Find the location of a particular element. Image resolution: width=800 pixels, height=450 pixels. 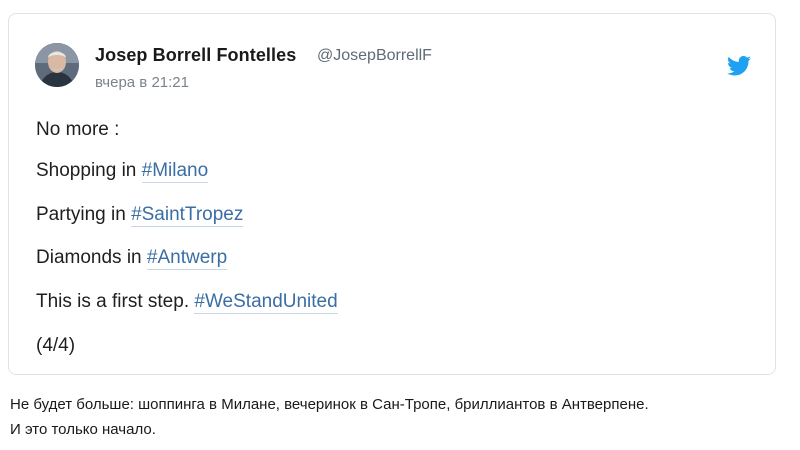

tweet-line-4: Diamonds in #Antwerp is located at coordinates (132, 258).